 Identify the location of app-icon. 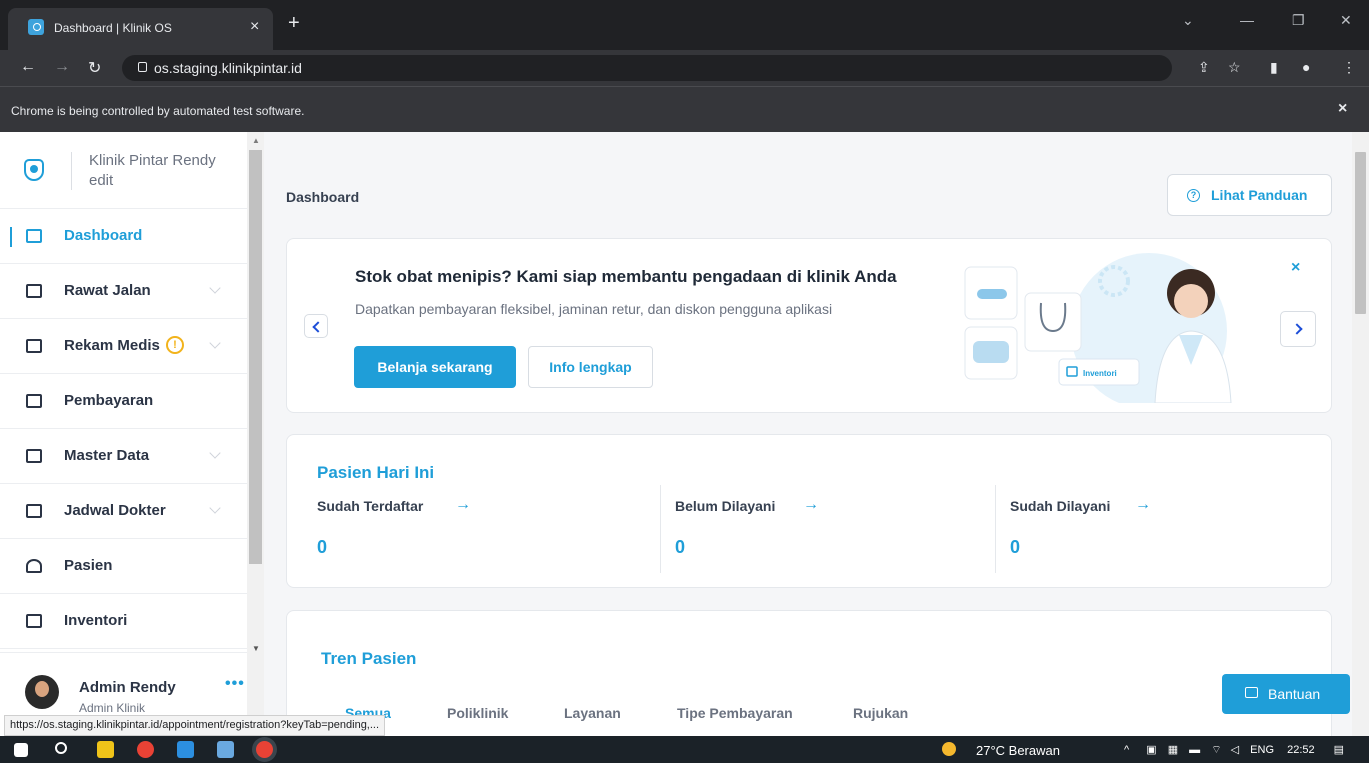
(225, 749).